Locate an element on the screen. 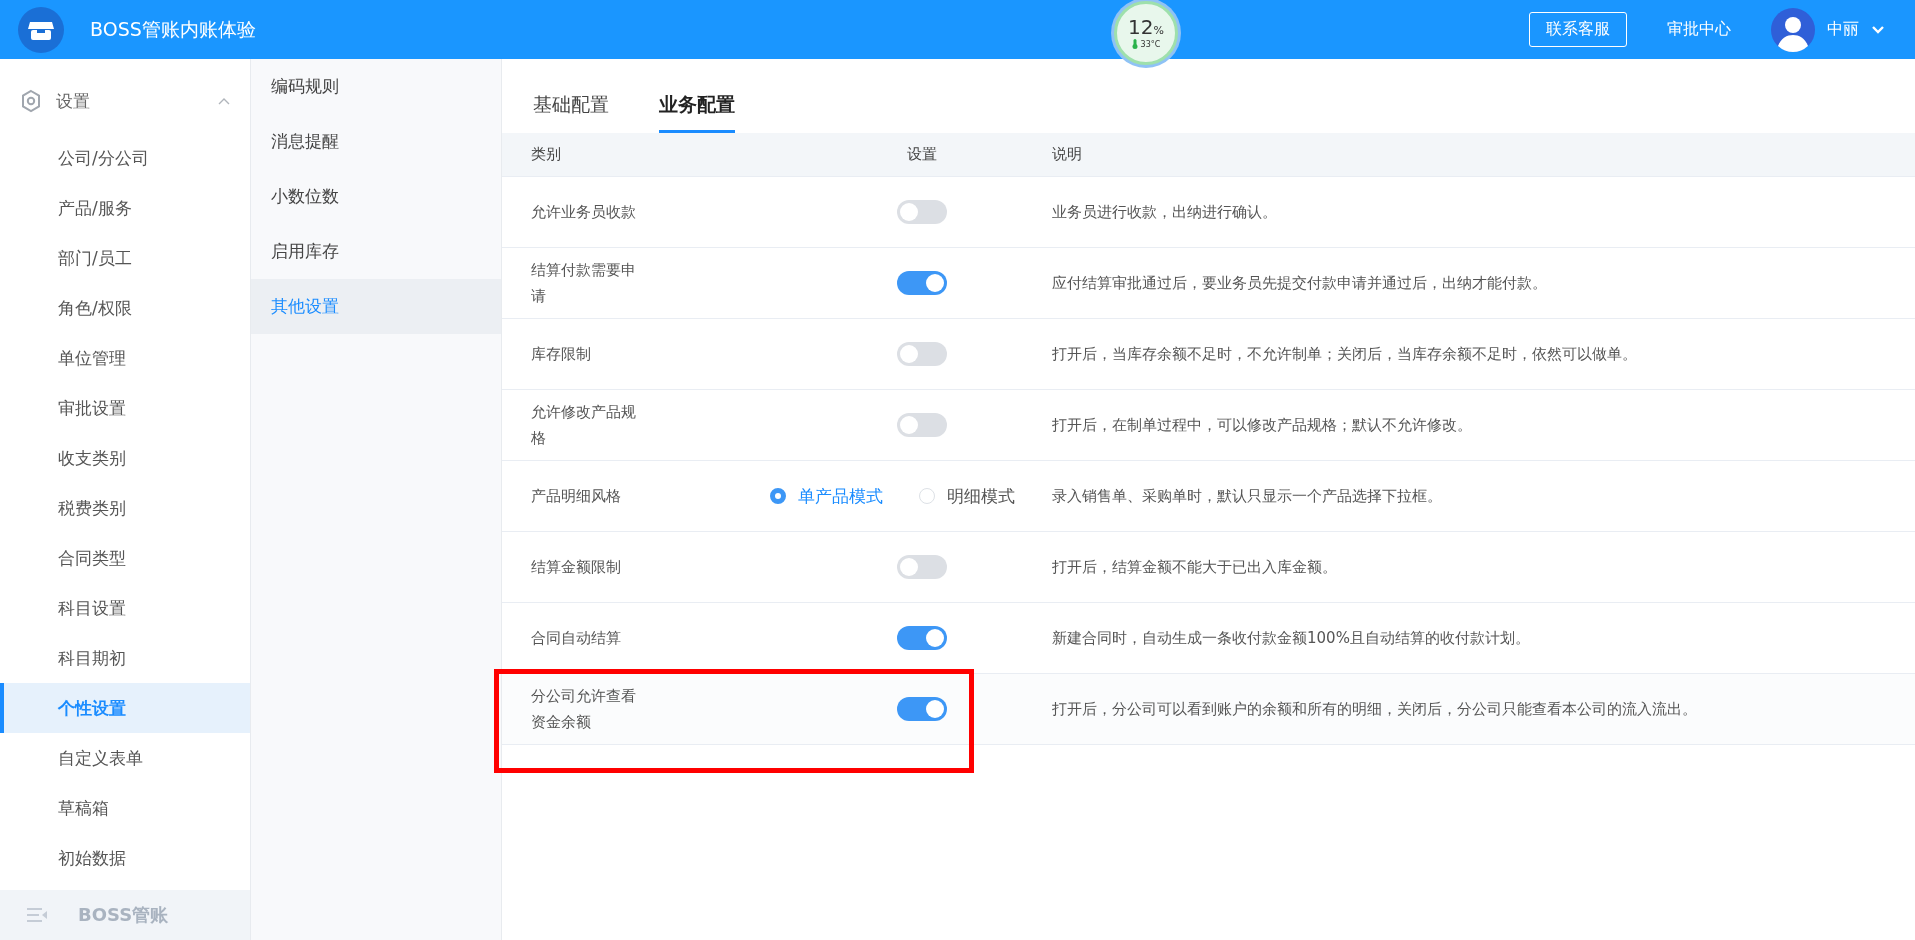  description-cell: 应付结算审批通过后，要业务员先提交付款申请并通过后，出纳才能付款。 is located at coordinates (1299, 282).